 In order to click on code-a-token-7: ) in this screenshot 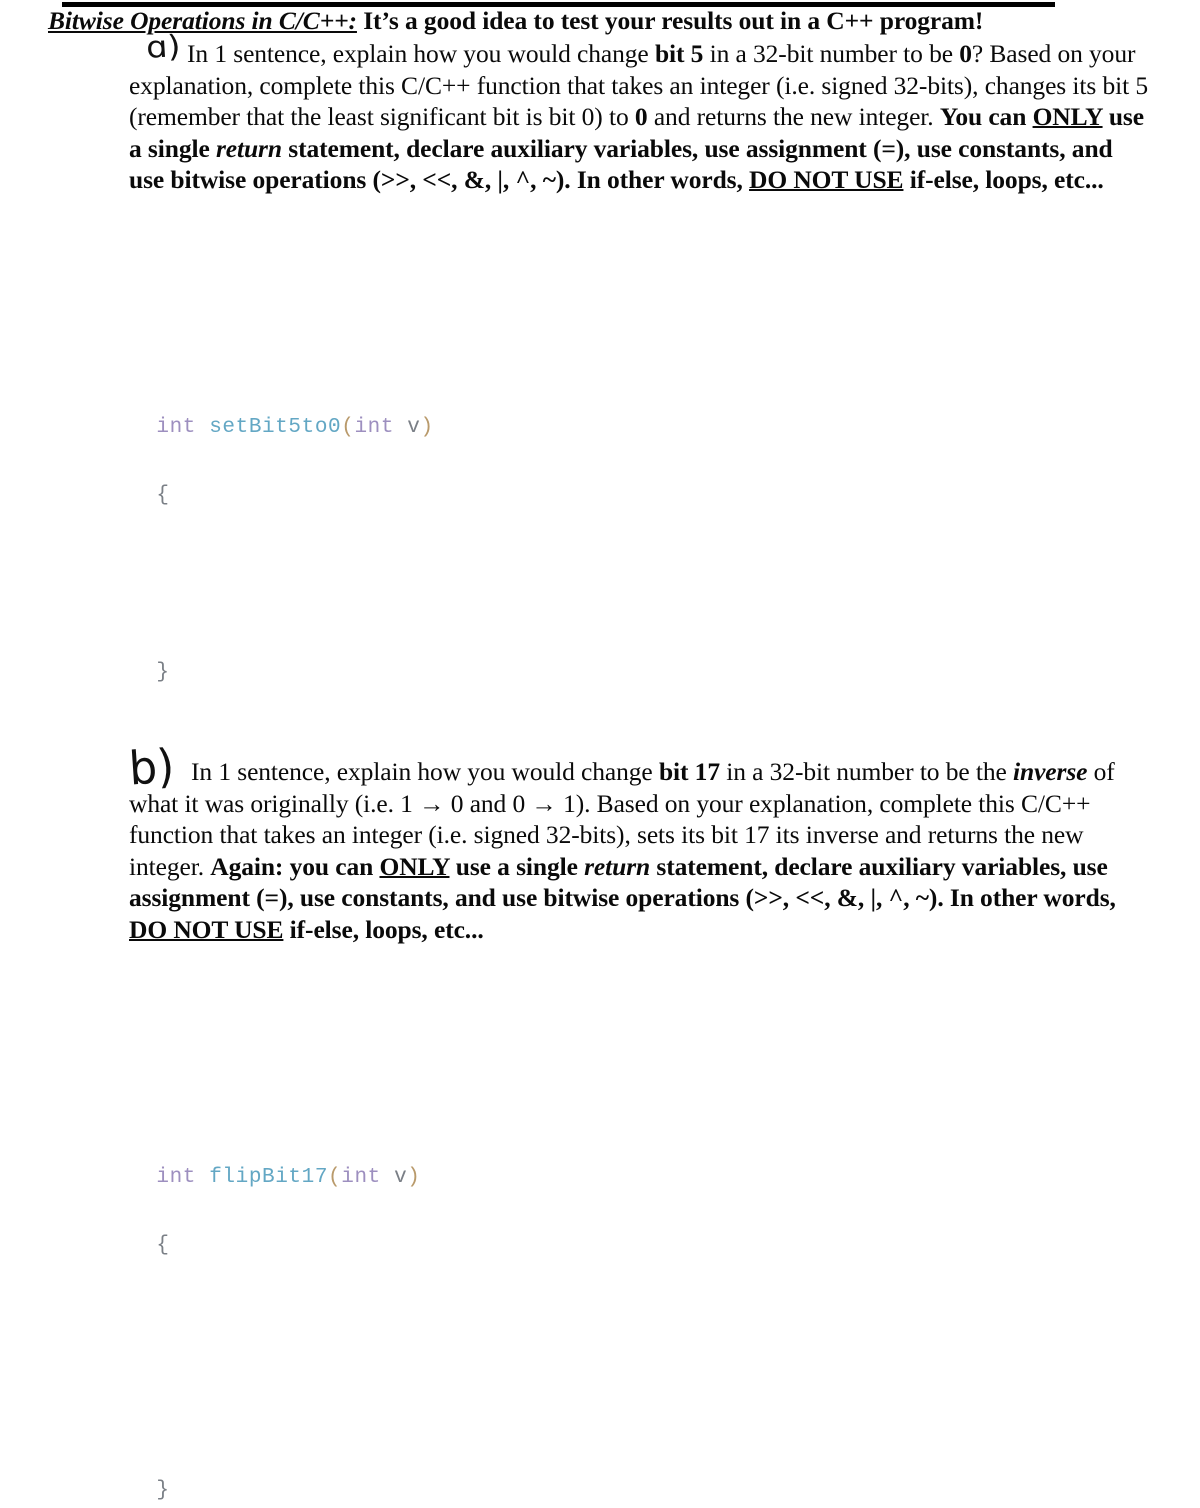, I will do `click(427, 427)`.